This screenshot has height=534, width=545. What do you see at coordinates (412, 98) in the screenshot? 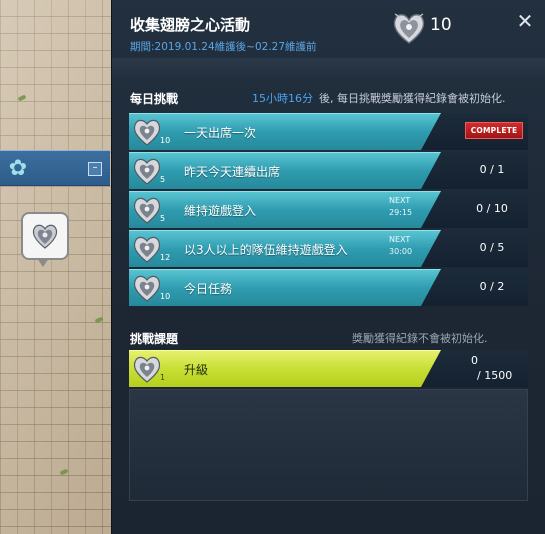
I see `reset-note: 後, 每日挑戰獎勵獲得紀錄會被初始化.` at bounding box center [412, 98].